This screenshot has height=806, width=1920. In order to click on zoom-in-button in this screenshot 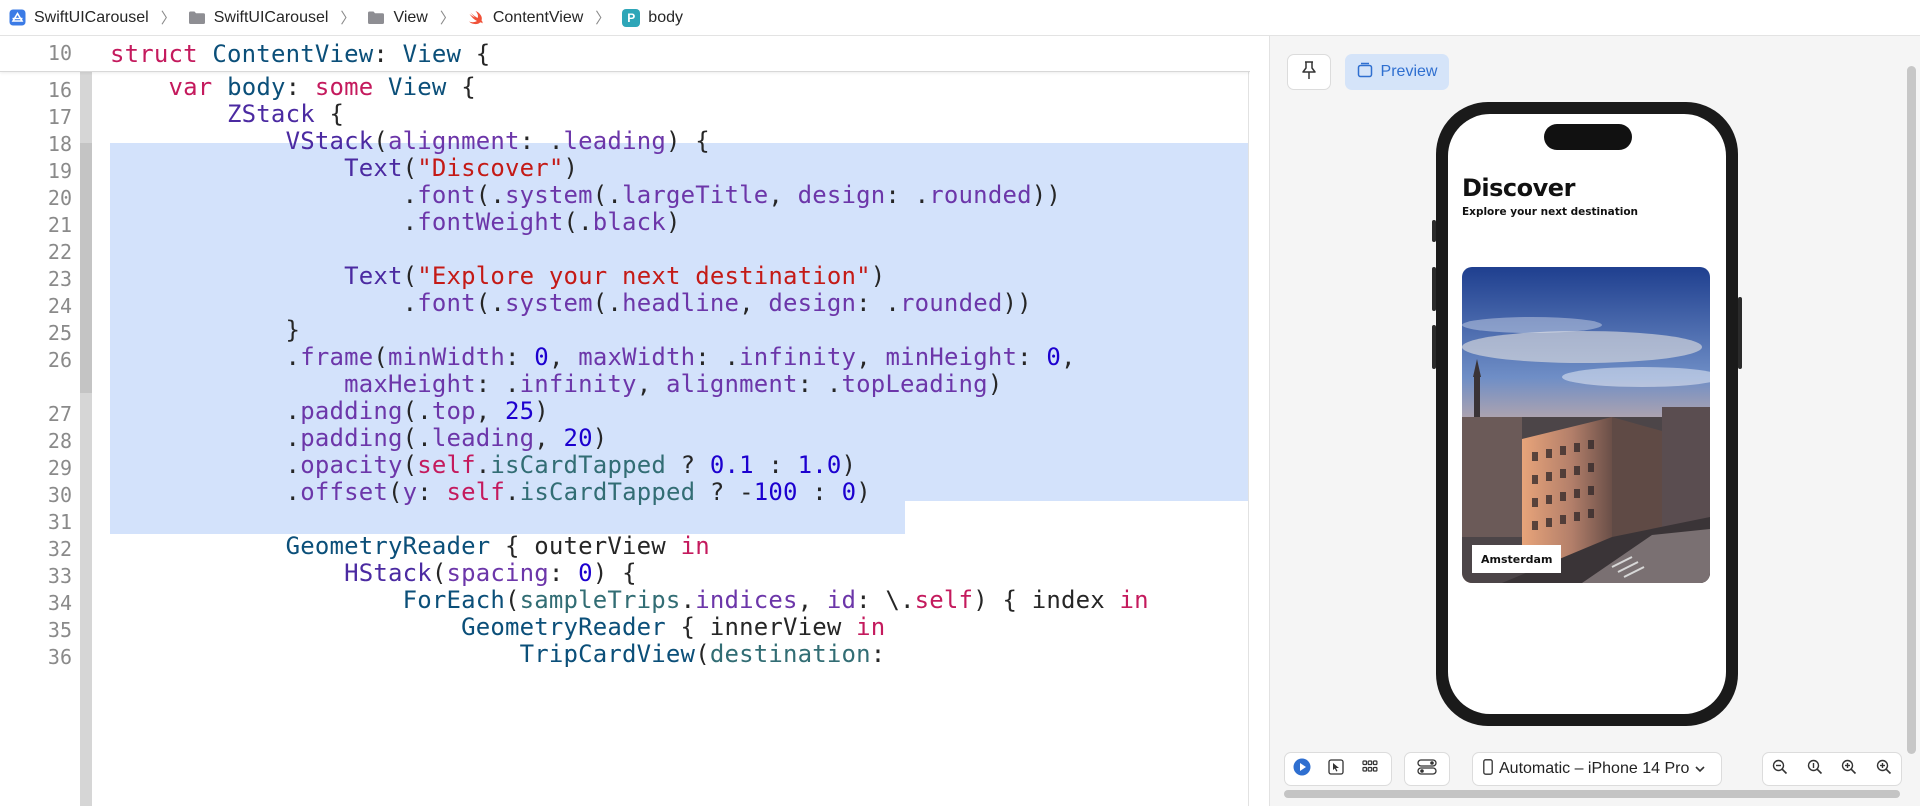, I will do `click(1849, 769)`.